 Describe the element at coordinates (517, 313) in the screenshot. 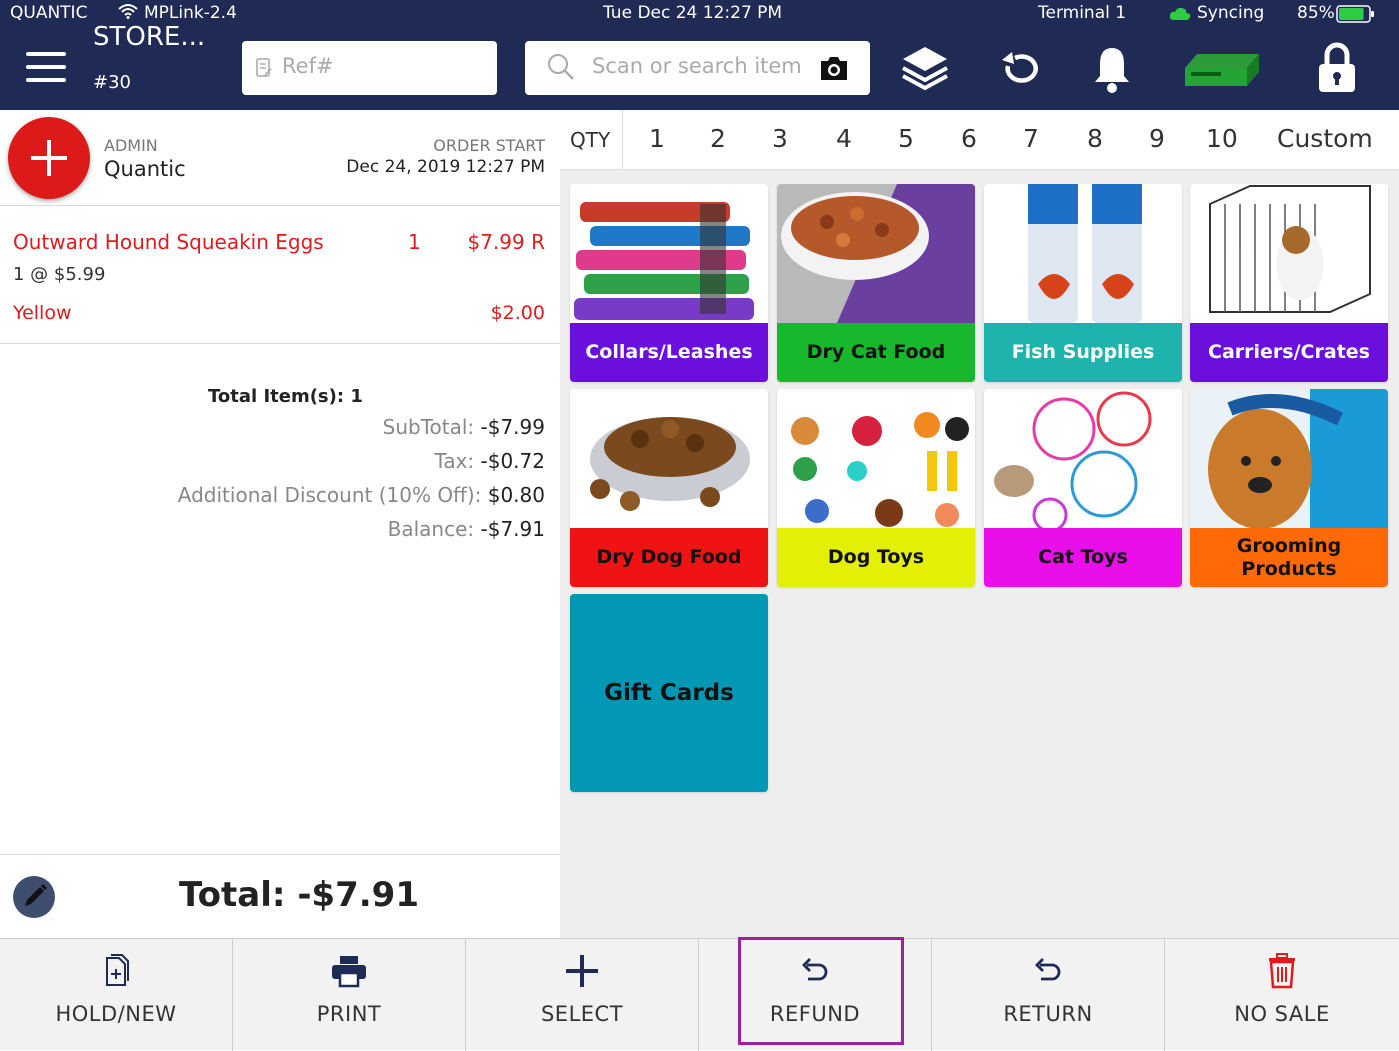

I see `modifier-price: $2.00` at that location.